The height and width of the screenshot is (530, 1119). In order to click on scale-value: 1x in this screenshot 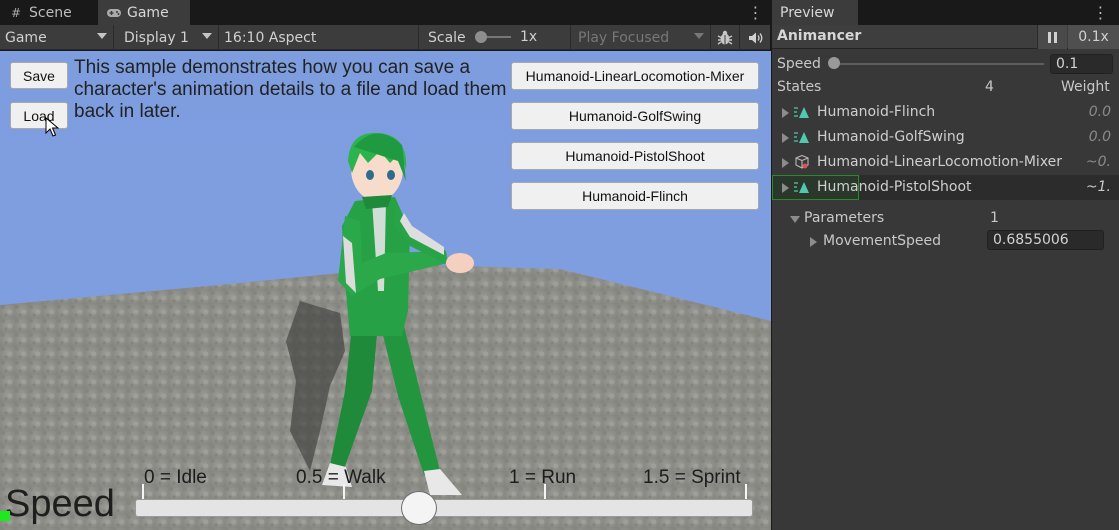, I will do `click(529, 37)`.